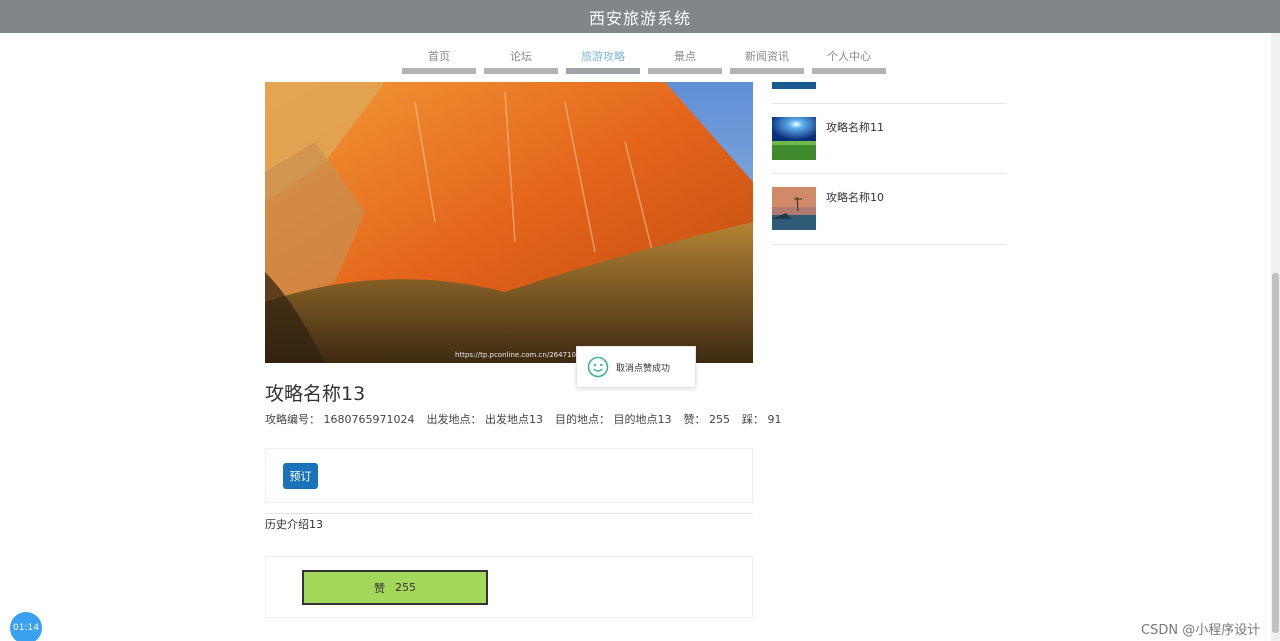 The image size is (1280, 641). What do you see at coordinates (369, 419) in the screenshot?
I see `meta-id-value: 1680765971024` at bounding box center [369, 419].